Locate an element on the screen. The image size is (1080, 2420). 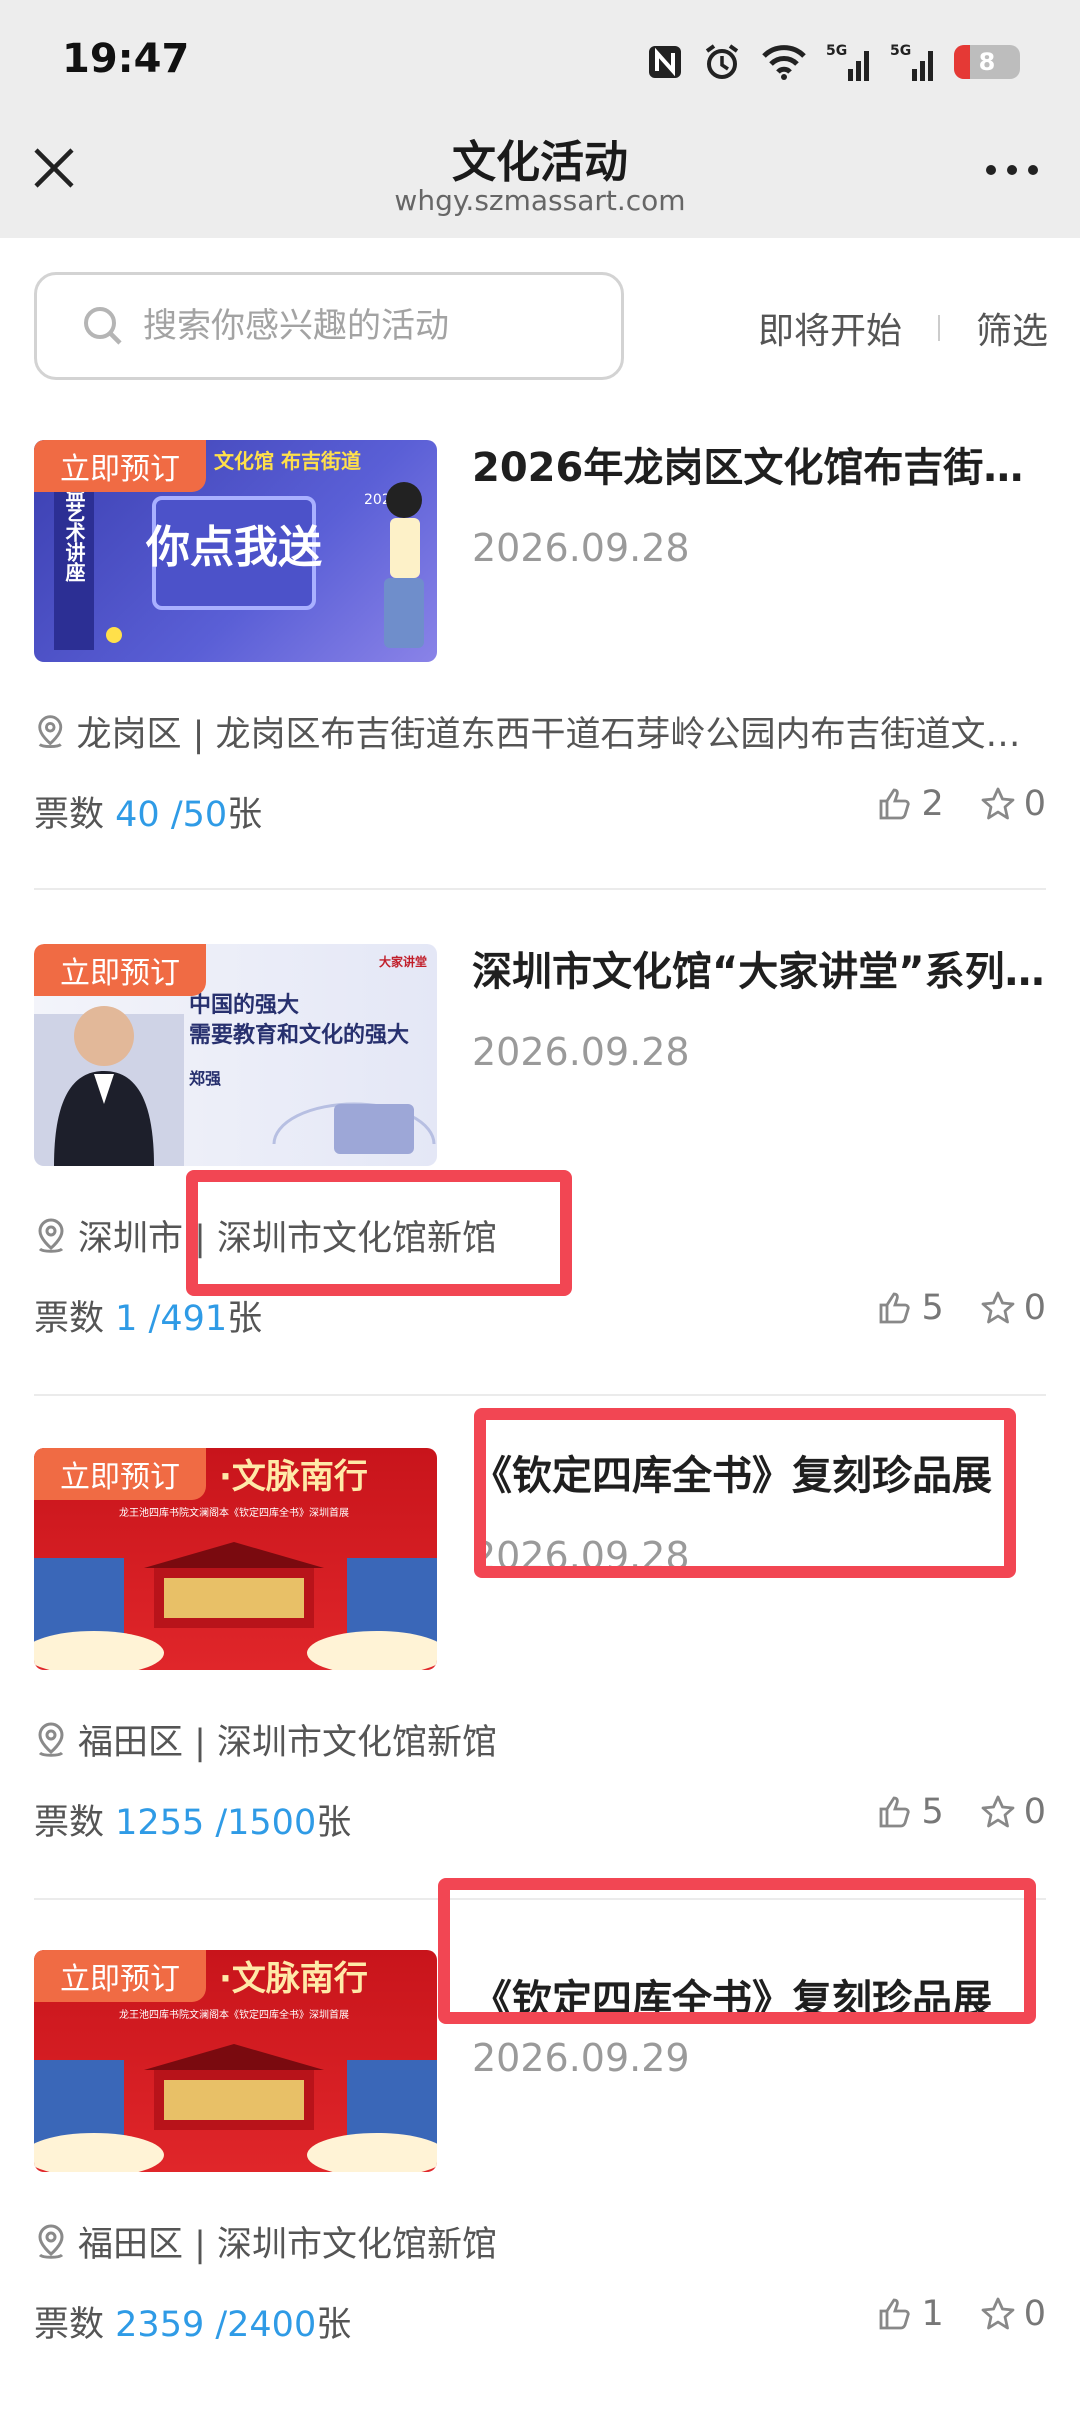
svg-text: 5G is located at coordinates (900, 51).